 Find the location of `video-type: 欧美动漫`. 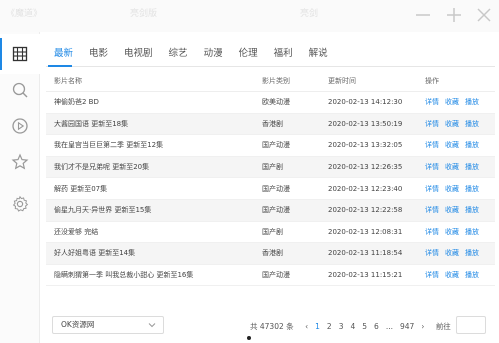

video-type: 欧美动漫 is located at coordinates (276, 102).